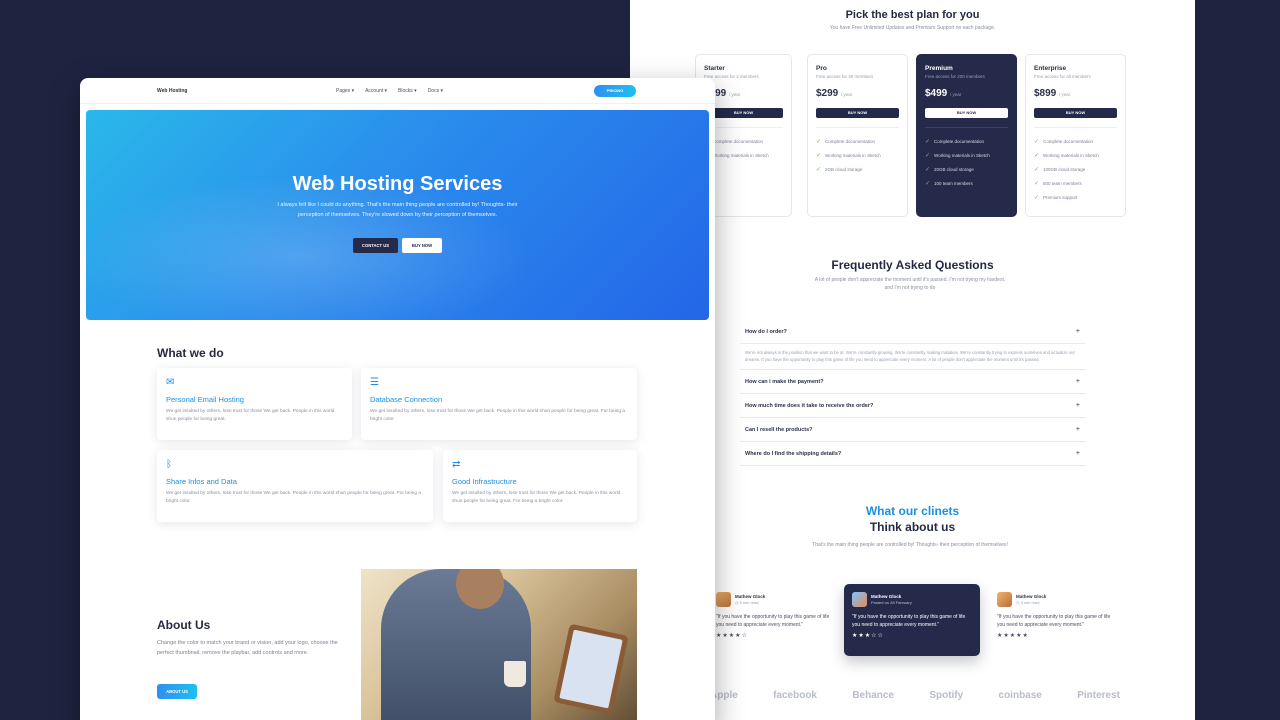 The width and height of the screenshot is (1280, 720). I want to click on plan-desc: Free access for 2 members, so click(731, 76).